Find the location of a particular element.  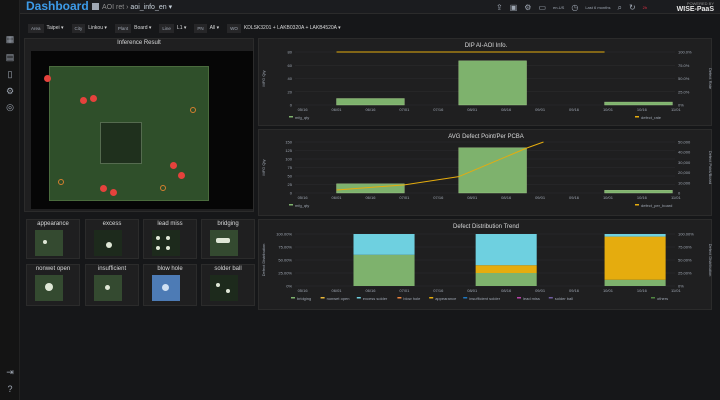

defect-thumb-excess: excess is located at coordinates (112, 239).